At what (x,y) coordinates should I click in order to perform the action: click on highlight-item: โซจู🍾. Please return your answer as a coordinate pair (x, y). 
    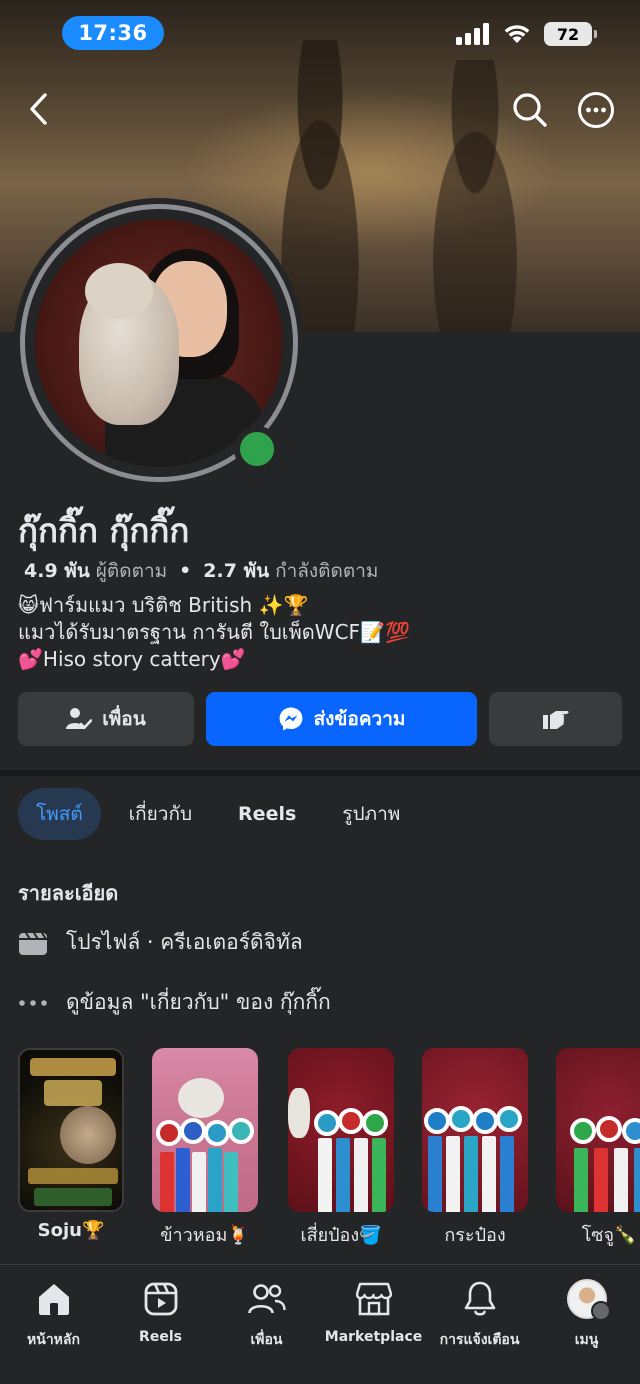
    Looking at the image, I should click on (598, 1148).